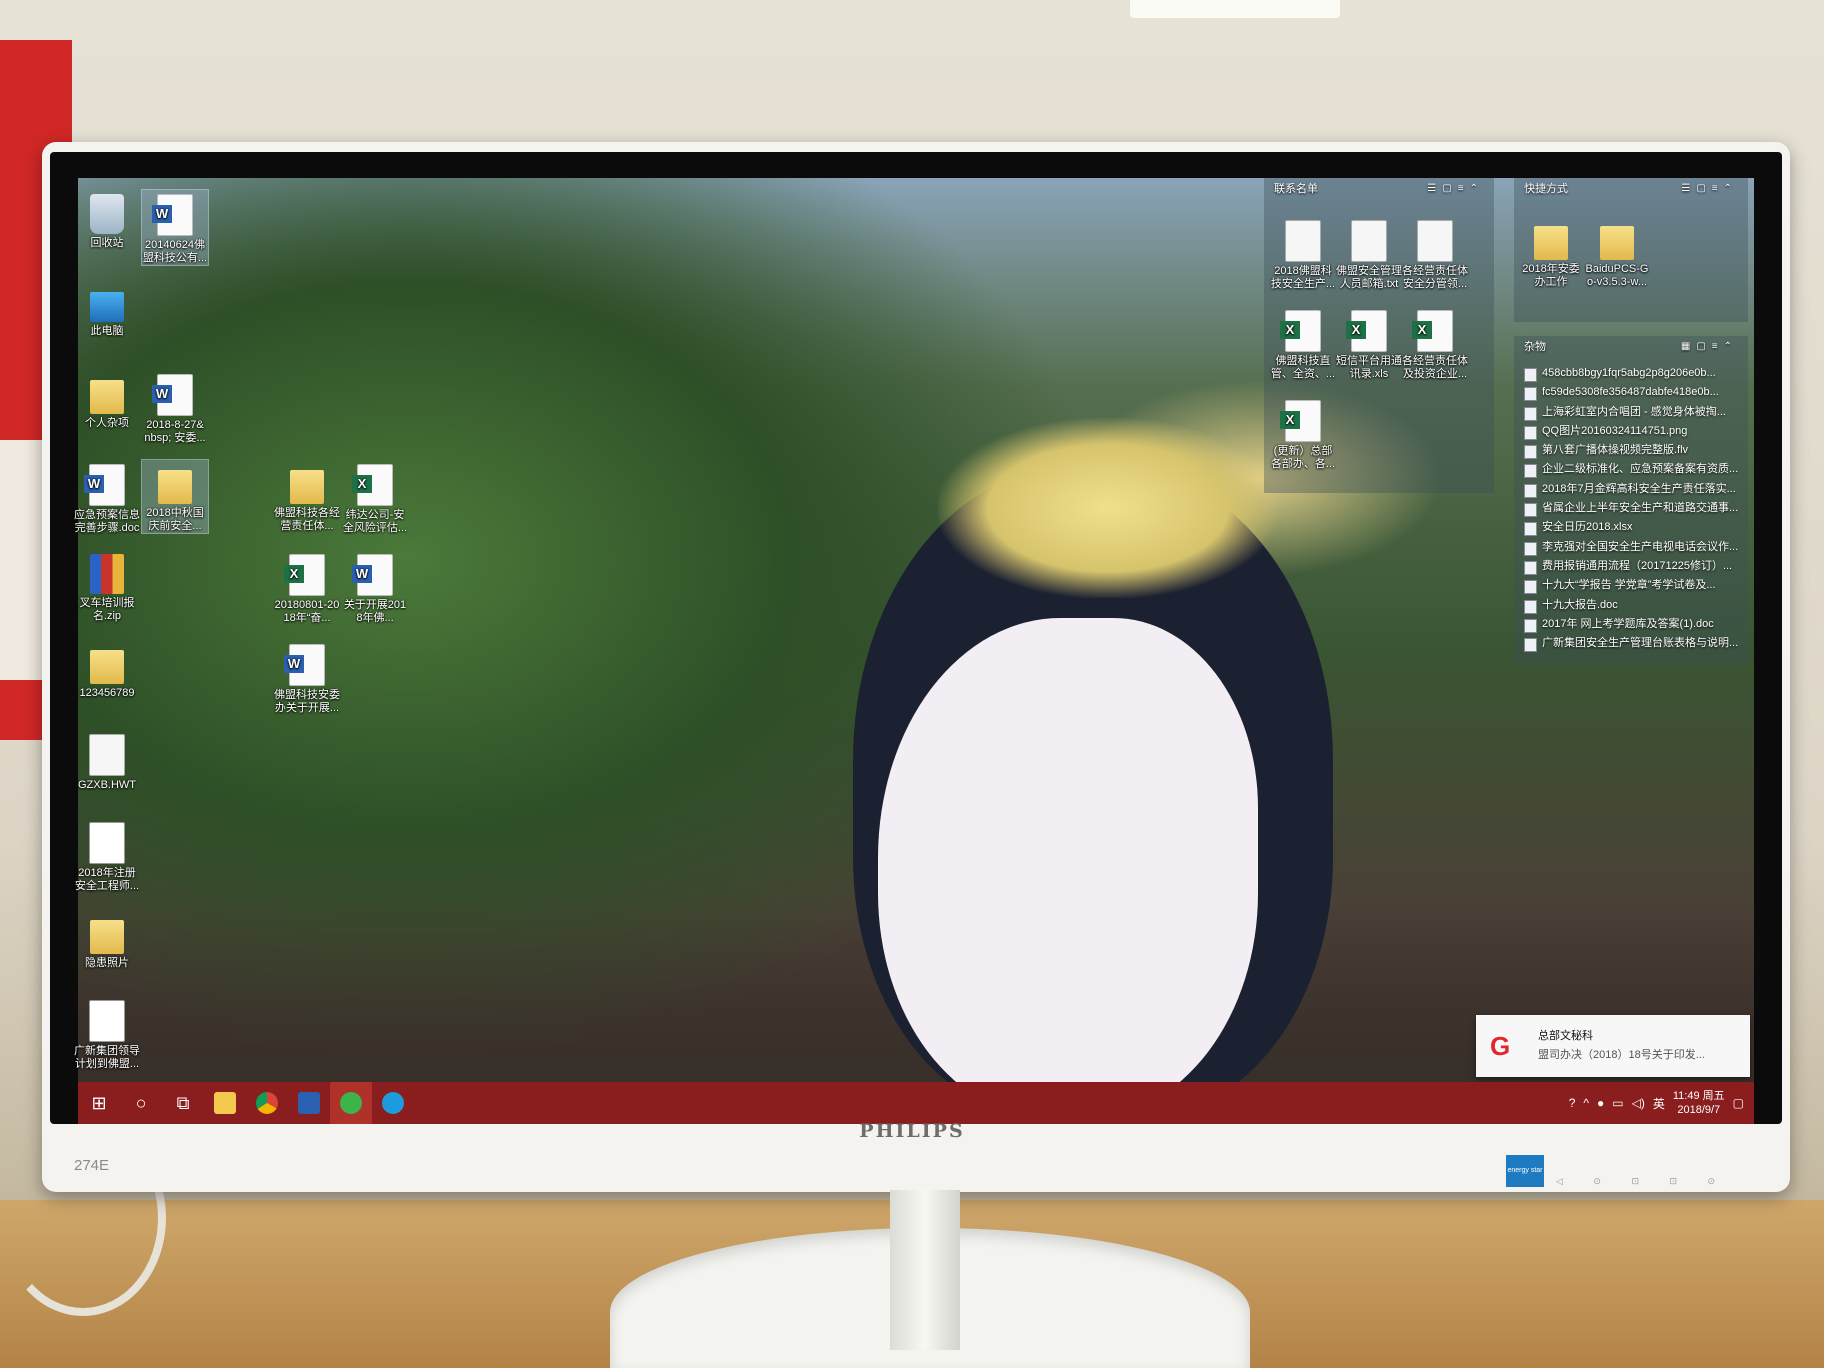 The height and width of the screenshot is (1368, 1824). I want to click on action-center-icon: ▢, so click(1738, 1103).